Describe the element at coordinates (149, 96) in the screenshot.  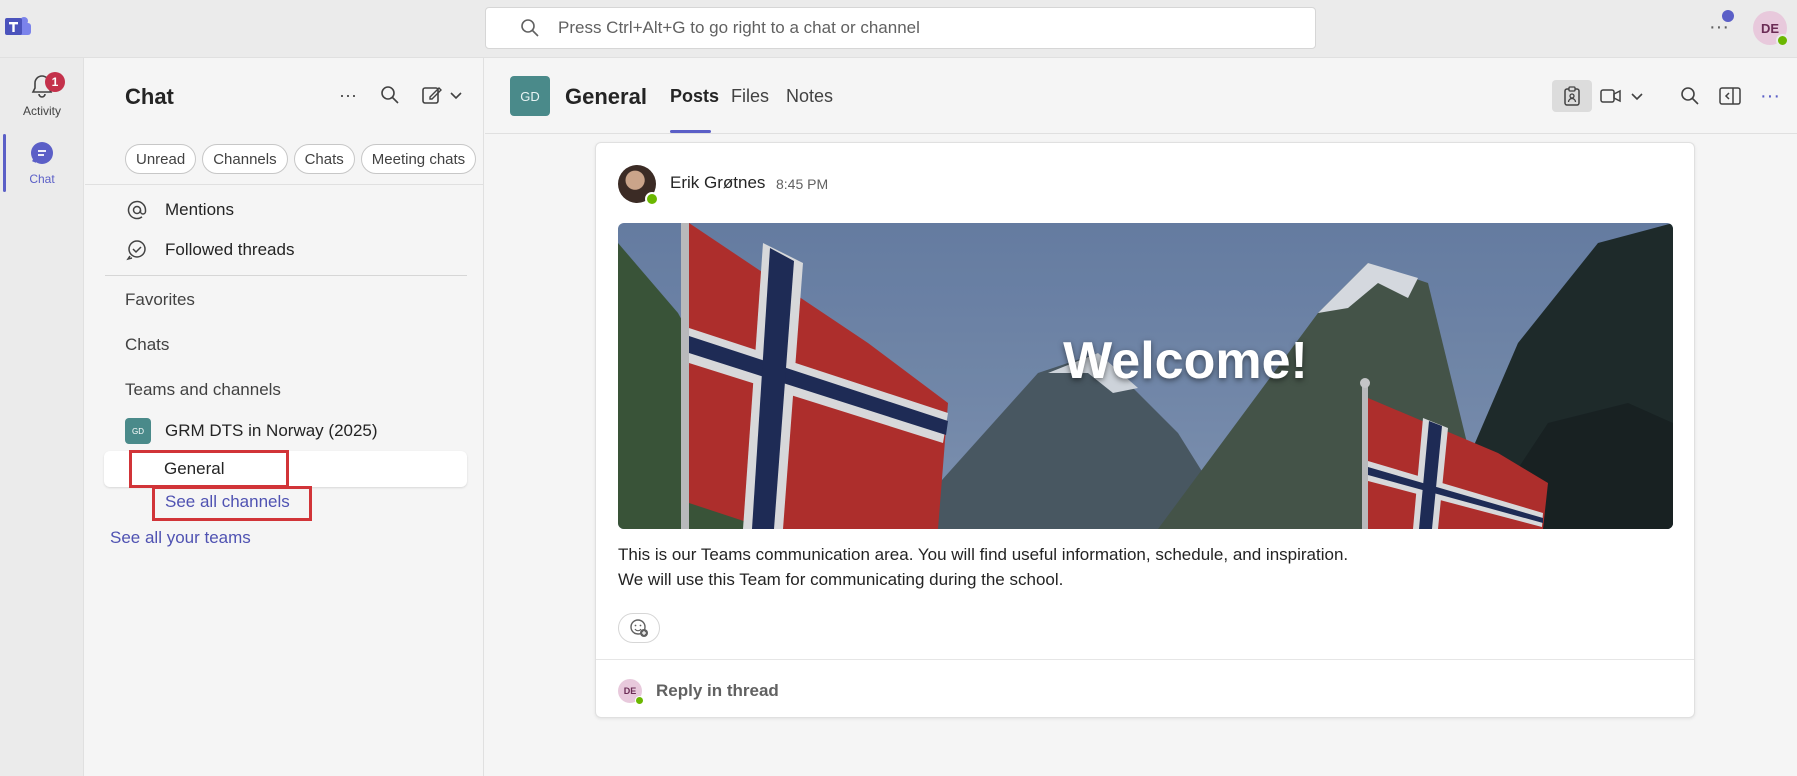
I see `panel-title: Chat` at that location.